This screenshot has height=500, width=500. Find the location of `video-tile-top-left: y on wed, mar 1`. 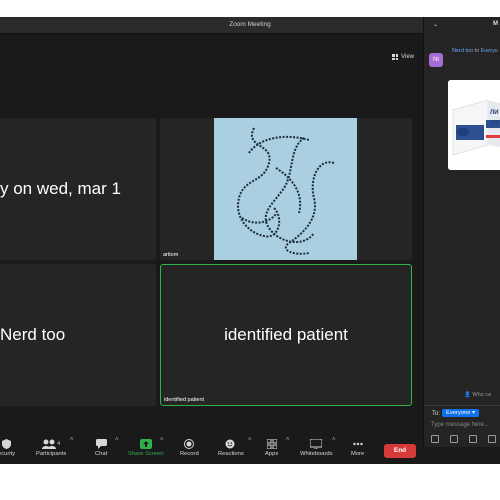

video-tile-top-left: y on wed, mar 1 is located at coordinates (78, 189).